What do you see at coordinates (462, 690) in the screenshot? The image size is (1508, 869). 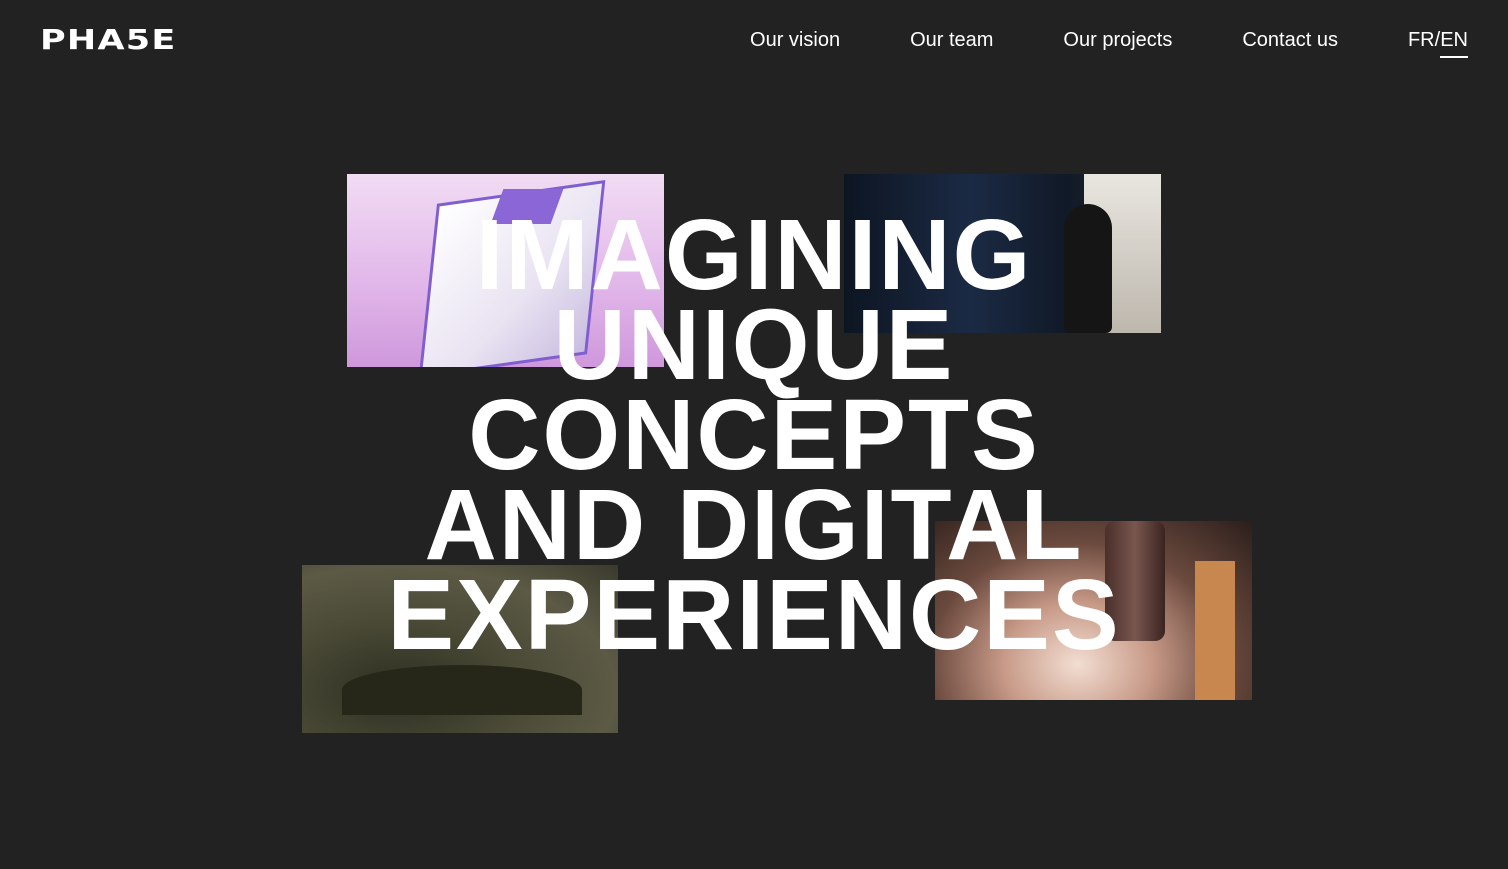 I see `mountain-ridge` at bounding box center [462, 690].